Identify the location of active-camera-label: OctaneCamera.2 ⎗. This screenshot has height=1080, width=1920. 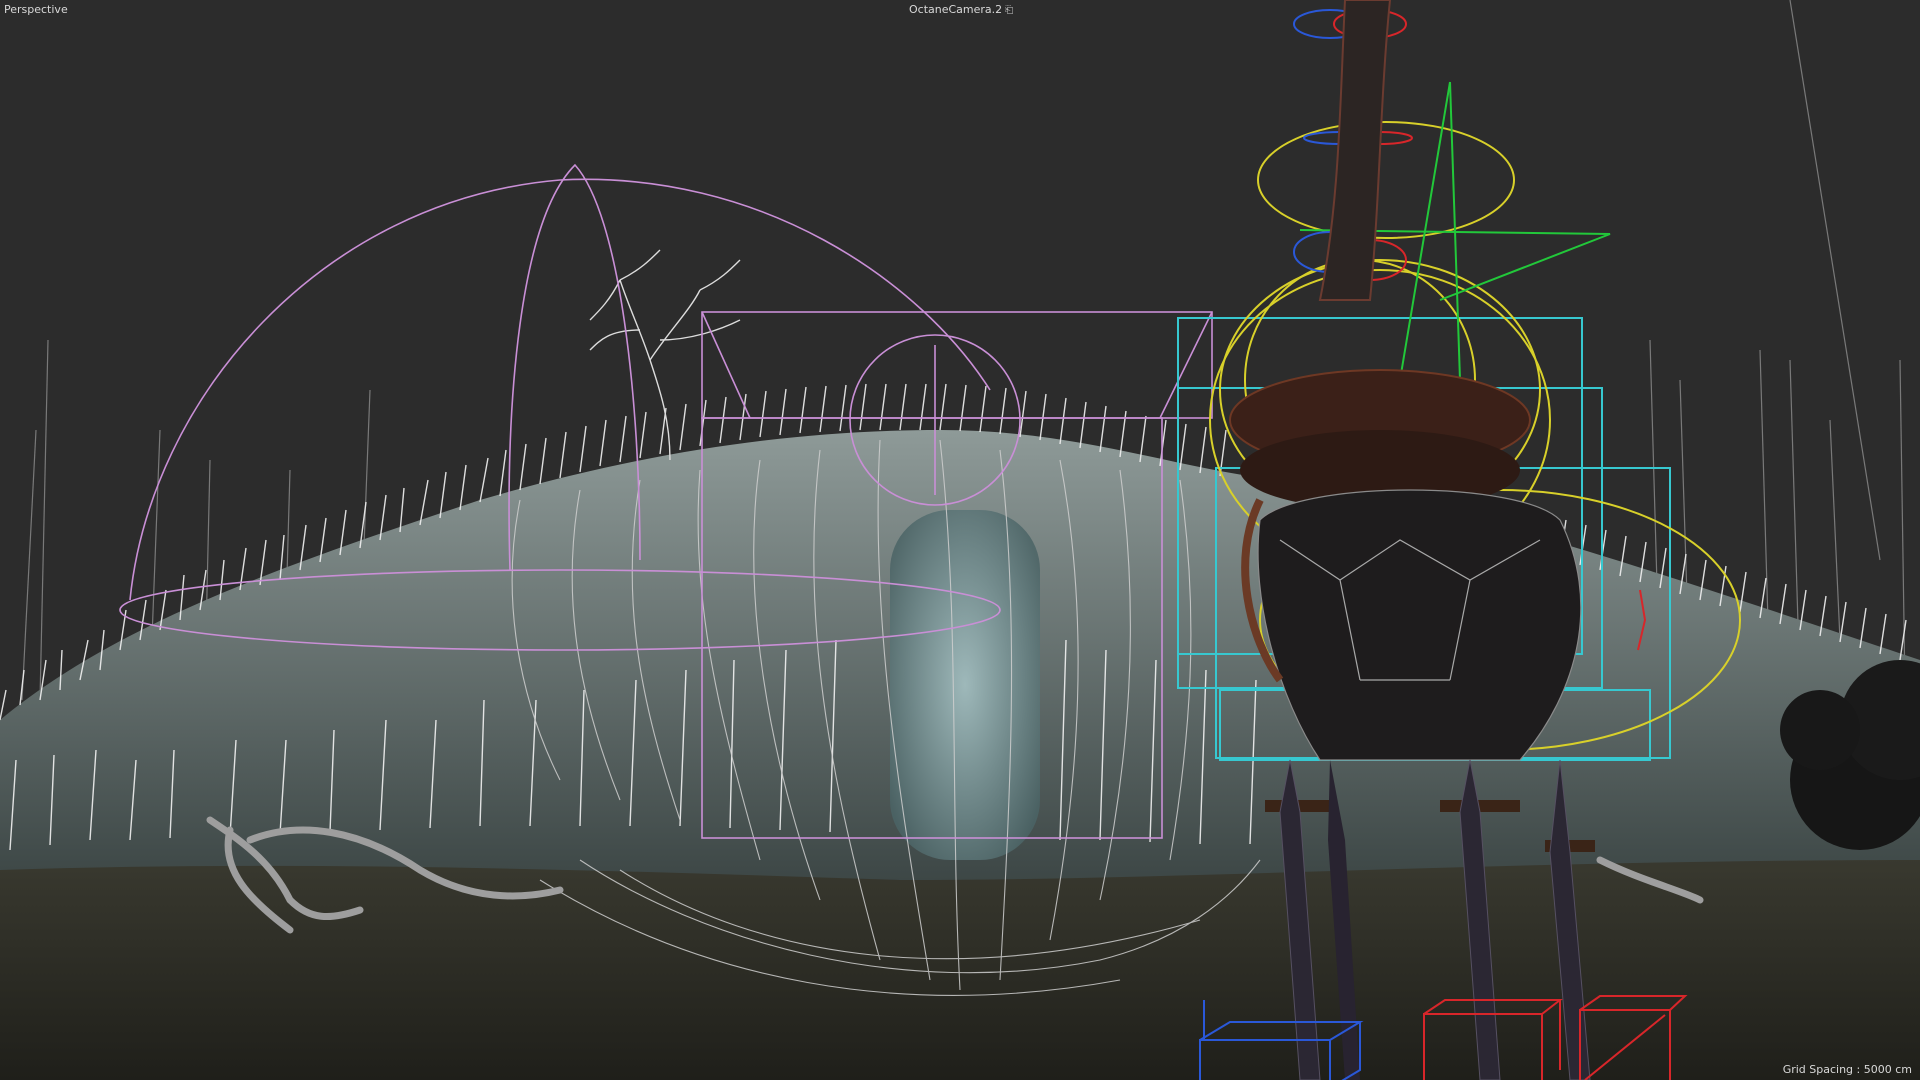
(961, 10).